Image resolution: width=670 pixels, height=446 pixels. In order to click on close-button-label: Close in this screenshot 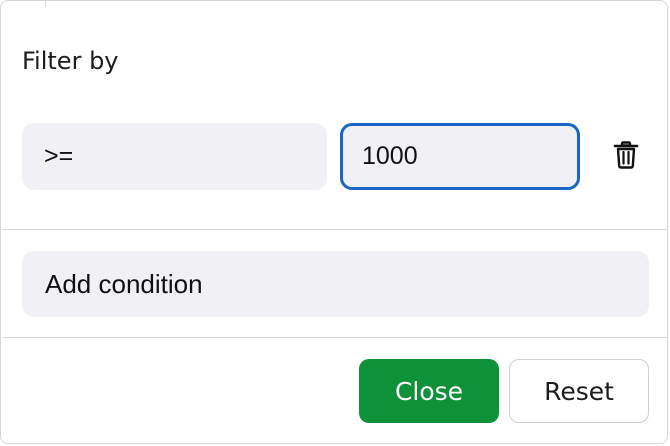, I will do `click(429, 391)`.